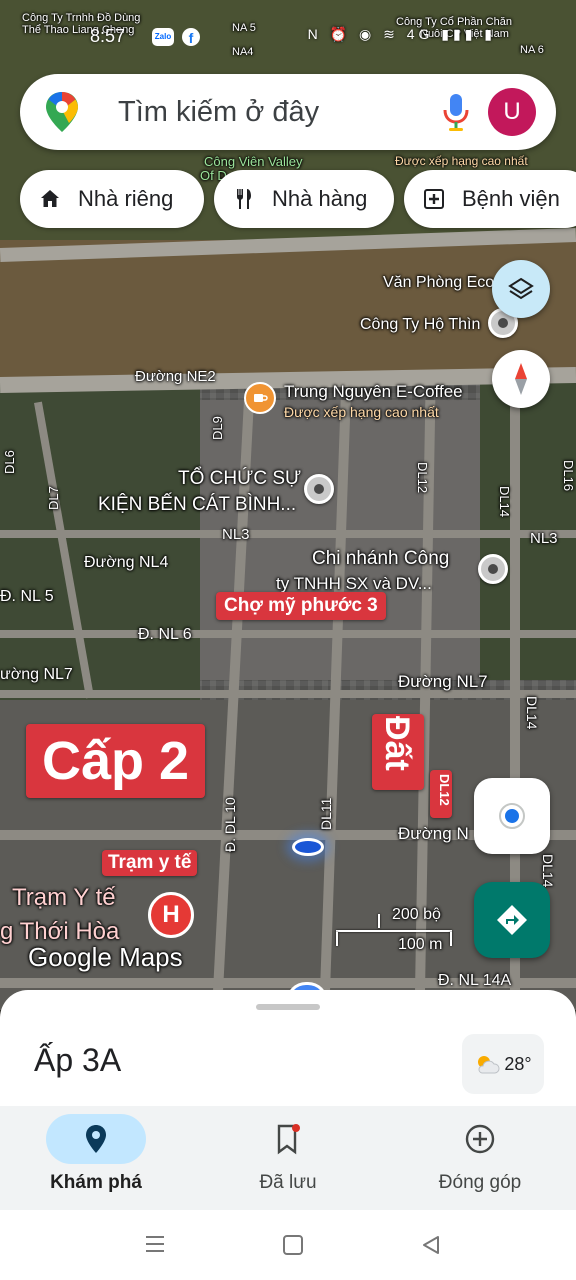  What do you see at coordinates (308, 847) in the screenshot?
I see `current-location-dot` at bounding box center [308, 847].